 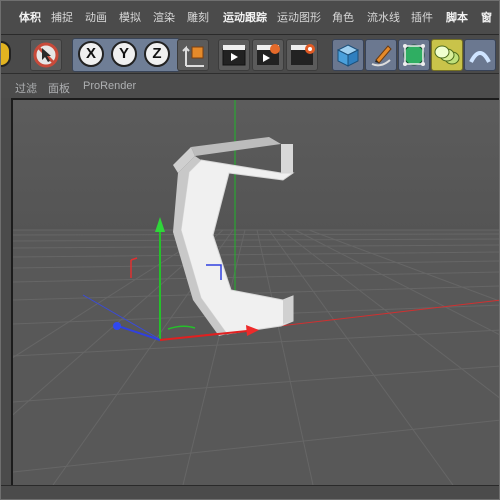 I want to click on z-axis-lock-button: Z, so click(x=157, y=54).